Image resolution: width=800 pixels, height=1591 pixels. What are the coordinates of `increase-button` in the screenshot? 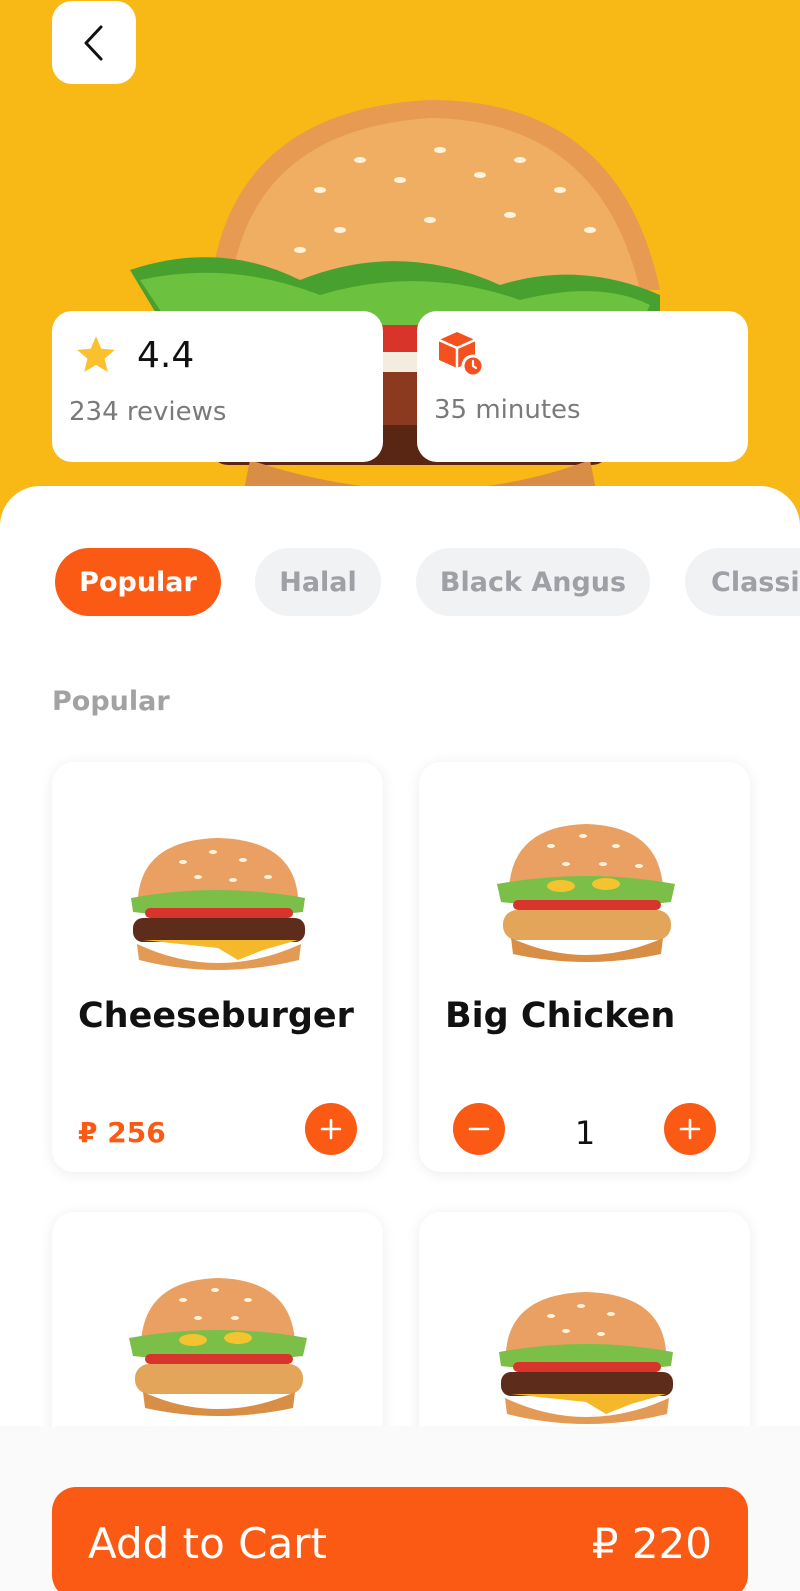 It's located at (690, 1129).